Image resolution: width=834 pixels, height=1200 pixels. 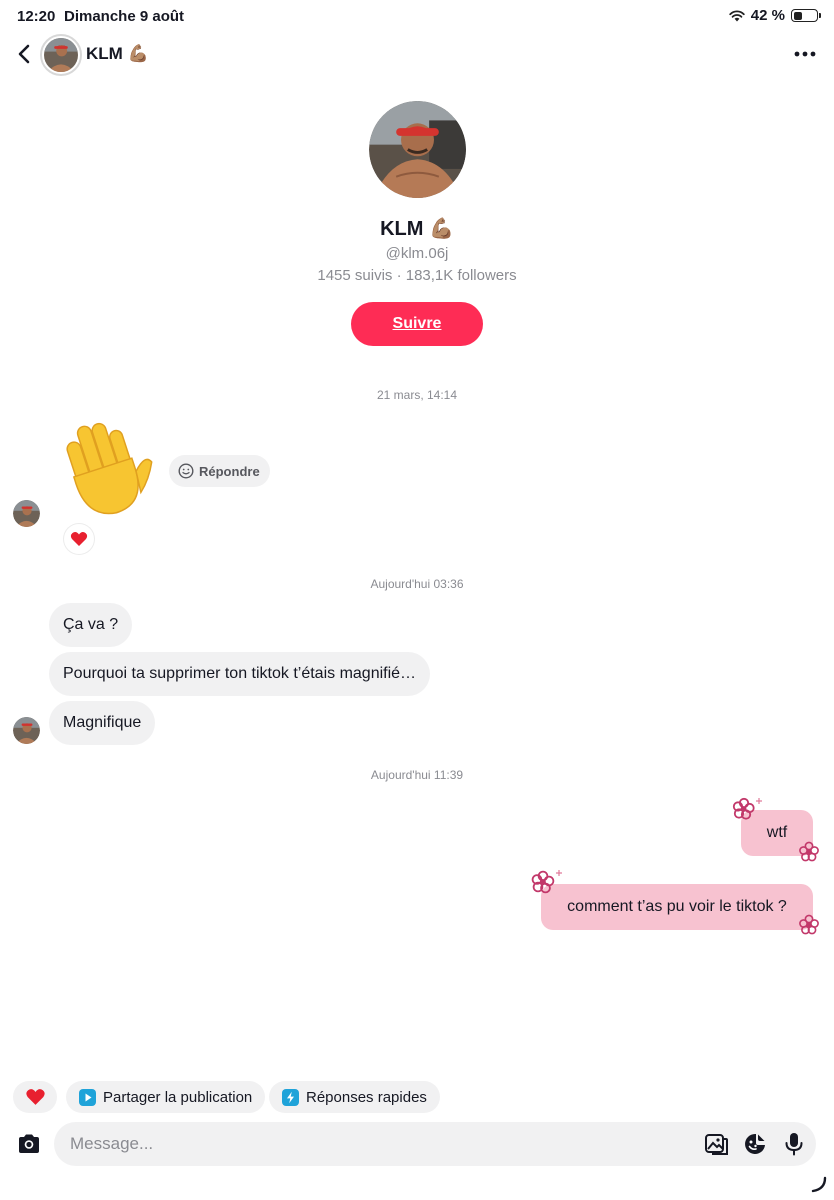 What do you see at coordinates (798, 15) in the screenshot?
I see `battery-level` at bounding box center [798, 15].